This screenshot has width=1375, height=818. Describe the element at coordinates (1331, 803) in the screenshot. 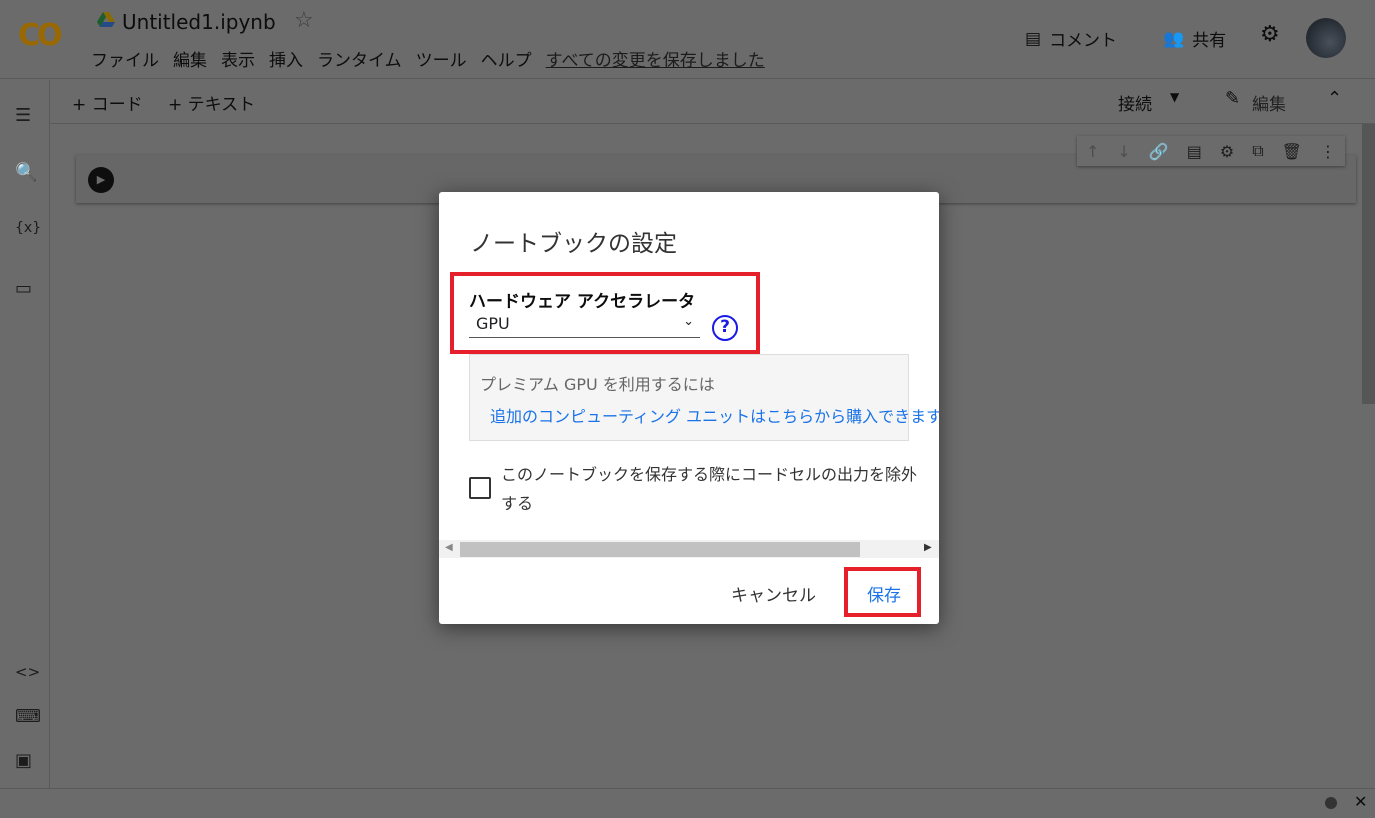

I see `status-dot-icon` at that location.